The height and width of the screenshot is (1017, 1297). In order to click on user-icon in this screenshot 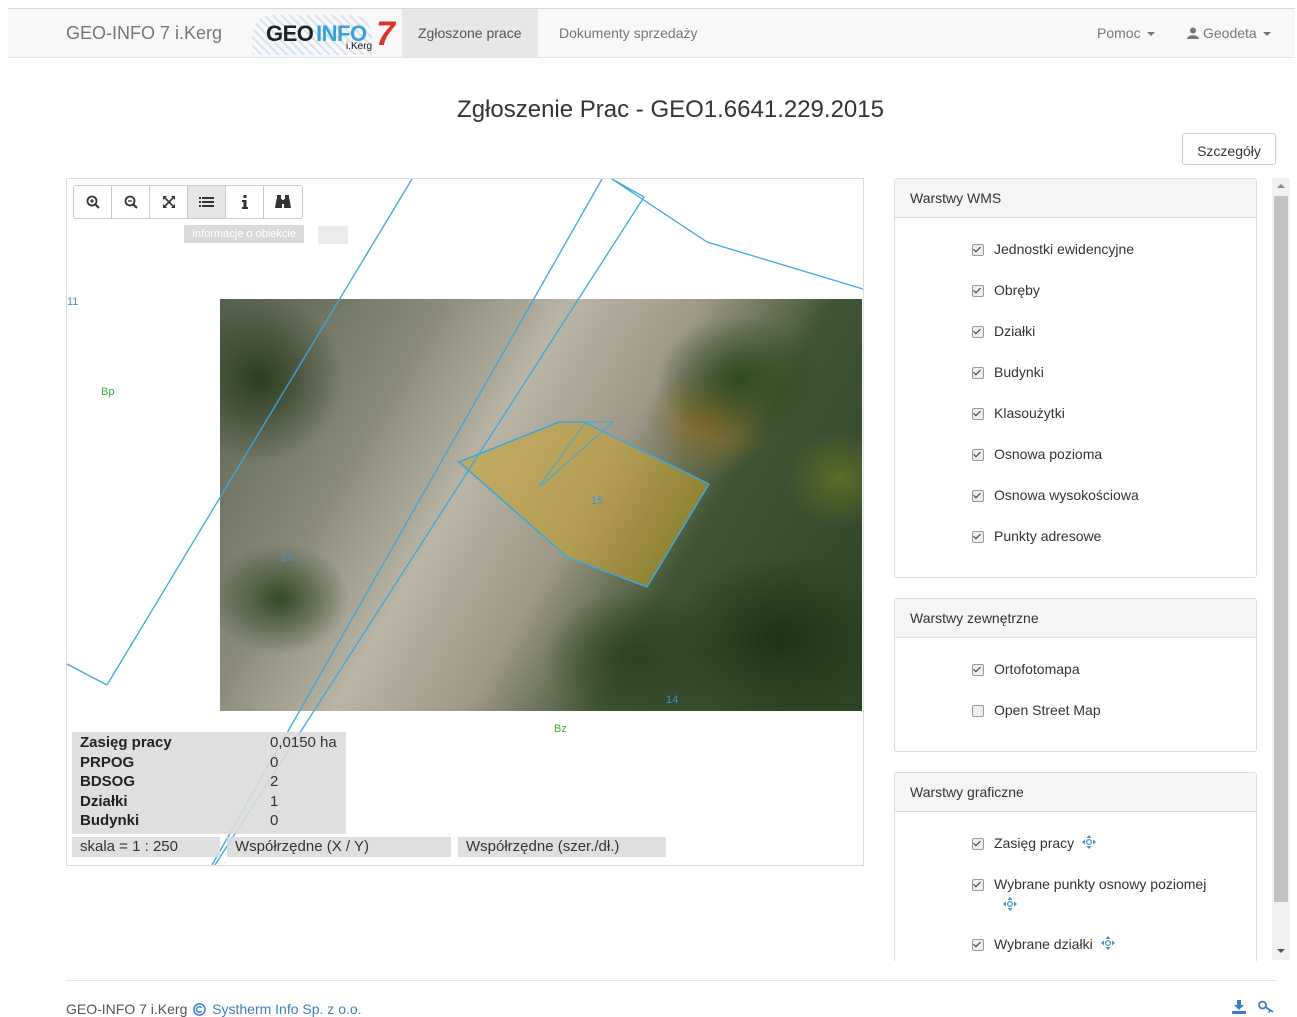, I will do `click(1193, 33)`.